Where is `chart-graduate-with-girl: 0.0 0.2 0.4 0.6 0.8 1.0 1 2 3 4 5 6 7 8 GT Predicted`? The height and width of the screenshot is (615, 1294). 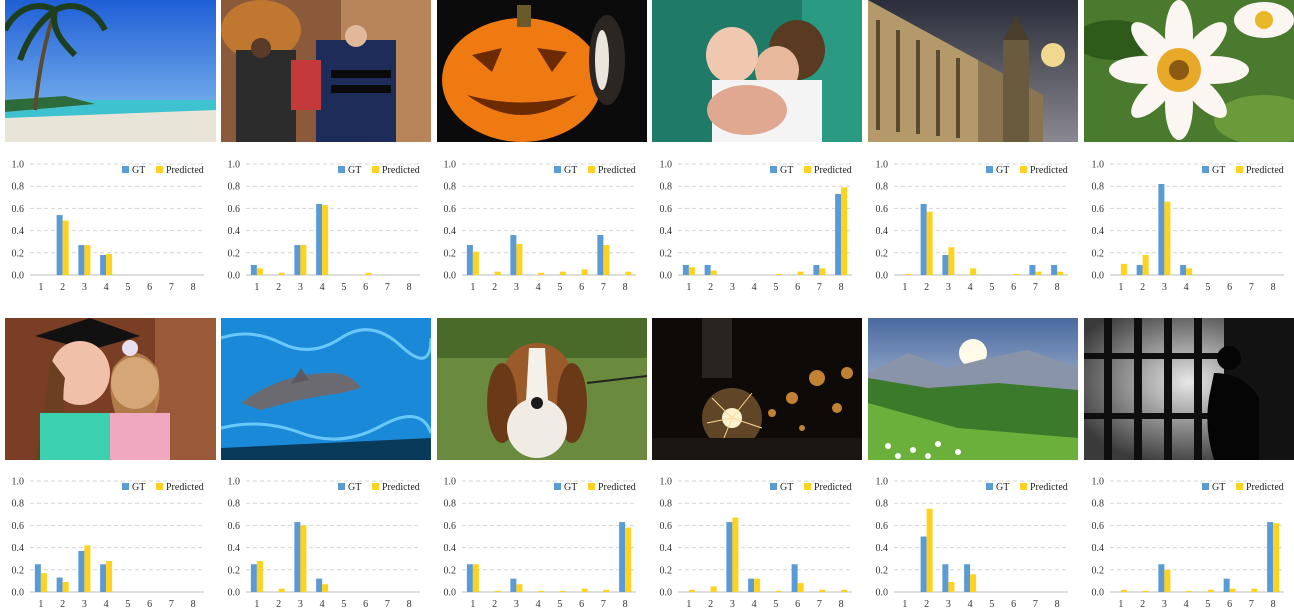
chart-graduate-with-girl: 0.0 0.2 0.4 0.6 0.8 1.0 1 2 3 4 5 6 7 8 GT Predicted is located at coordinates (106, 539).